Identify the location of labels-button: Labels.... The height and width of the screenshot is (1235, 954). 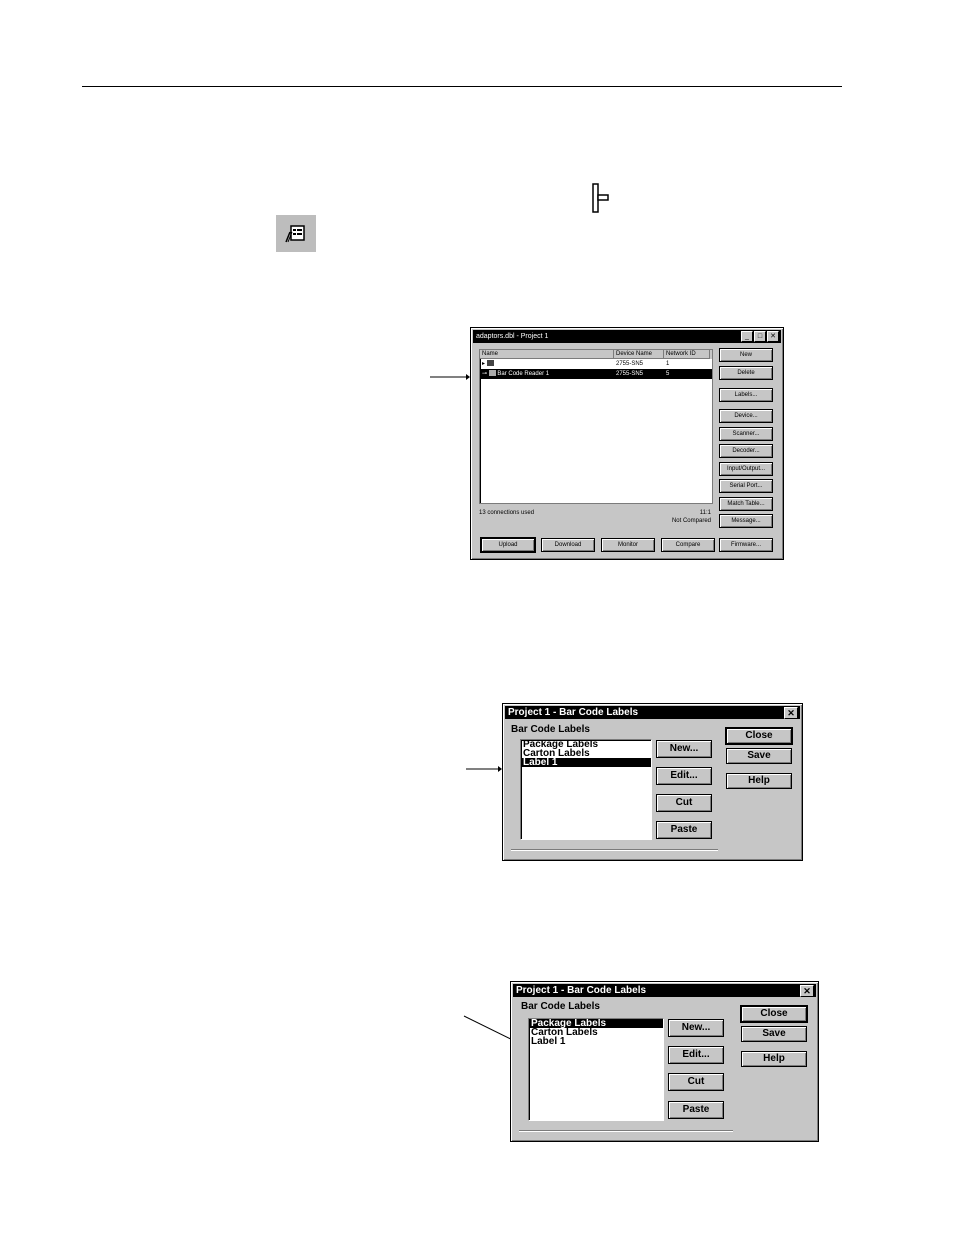
(746, 395).